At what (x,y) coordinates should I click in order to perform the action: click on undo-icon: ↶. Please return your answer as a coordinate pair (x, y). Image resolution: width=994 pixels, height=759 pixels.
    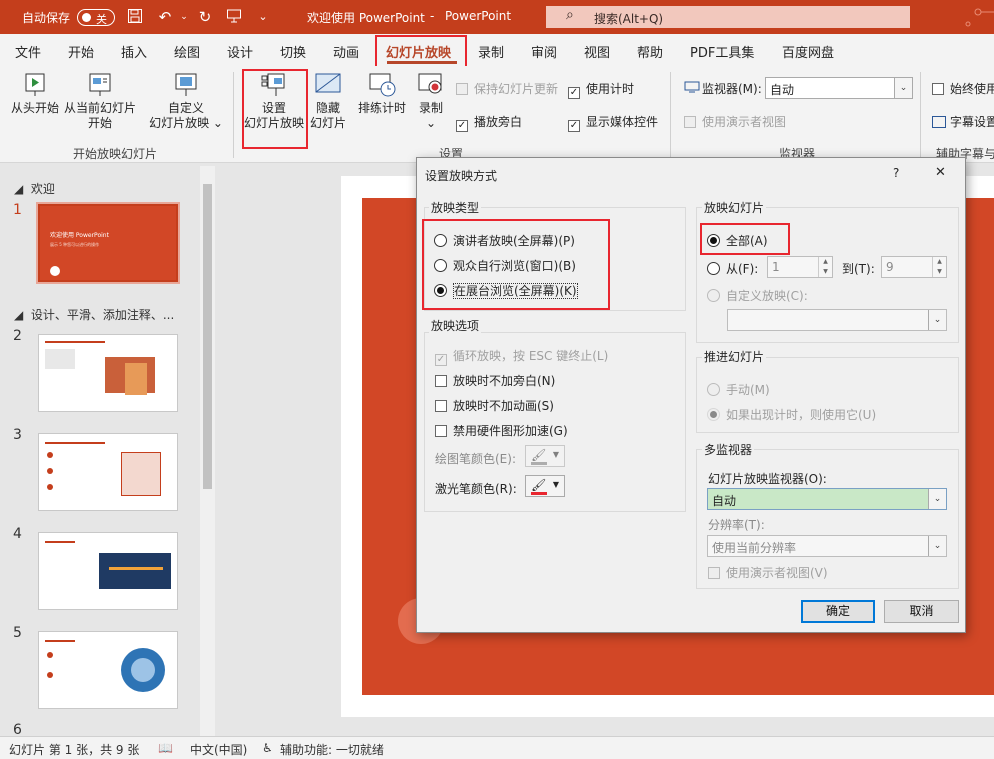
    Looking at the image, I should click on (165, 17).